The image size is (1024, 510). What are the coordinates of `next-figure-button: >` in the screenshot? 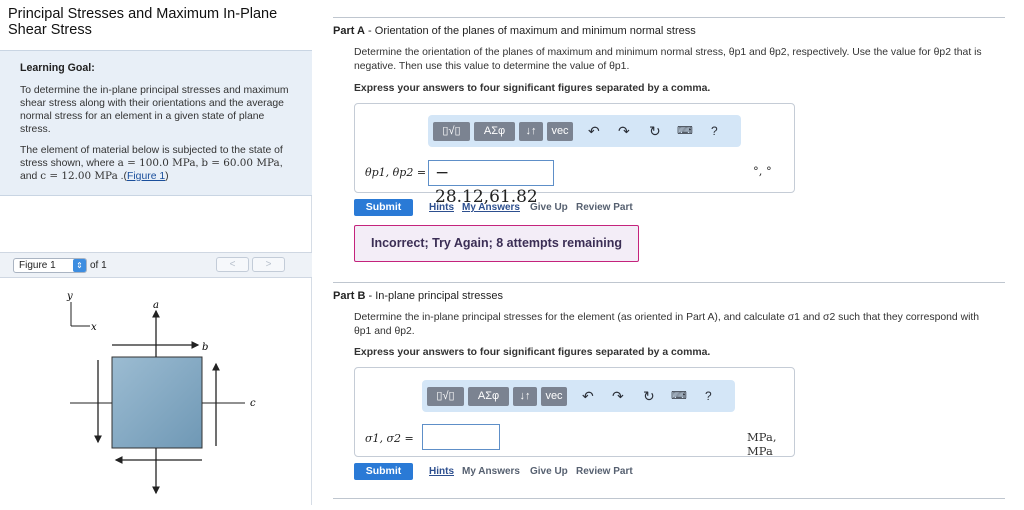 It's located at (268, 264).